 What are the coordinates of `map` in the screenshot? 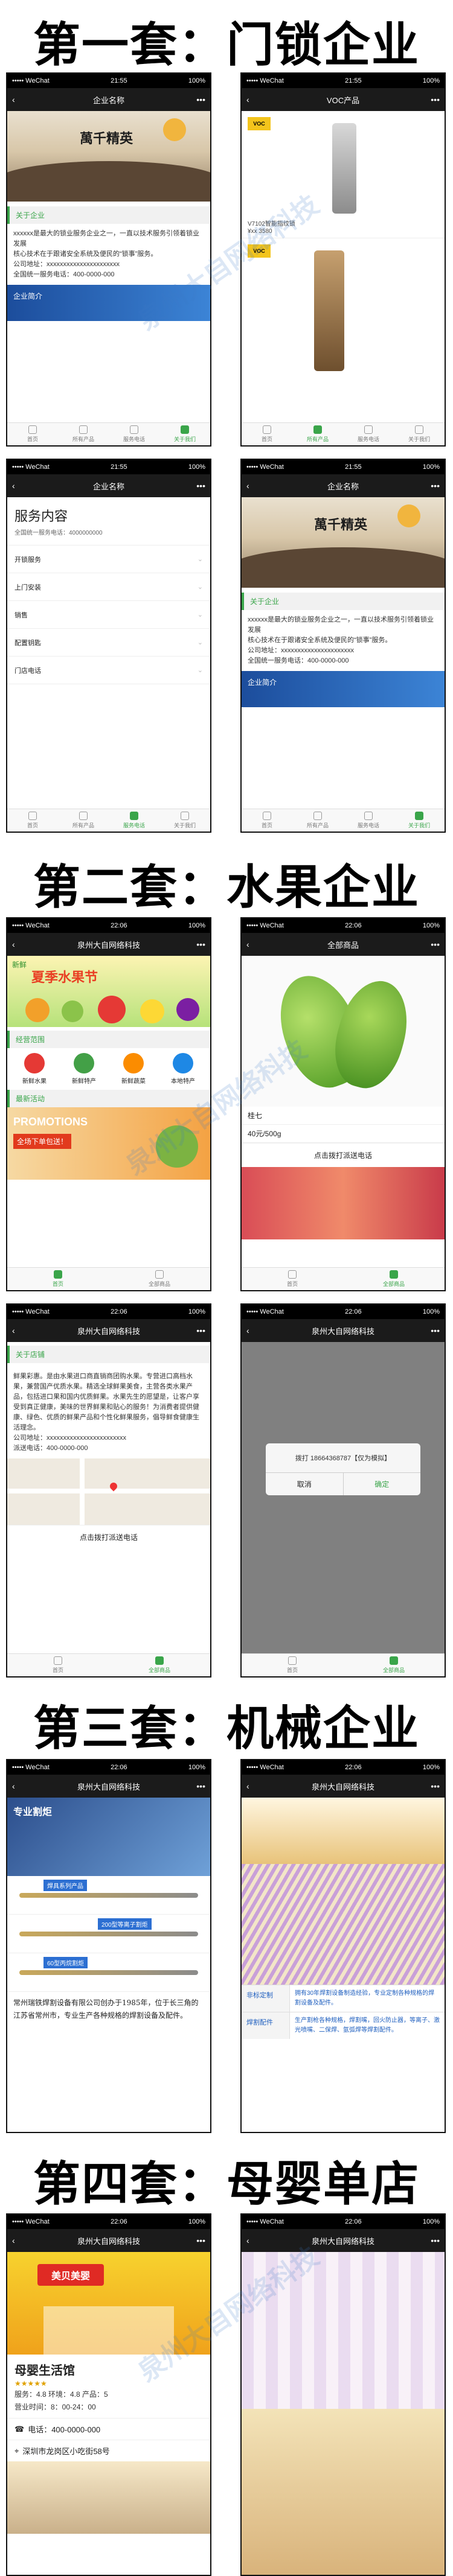 It's located at (108, 1492).